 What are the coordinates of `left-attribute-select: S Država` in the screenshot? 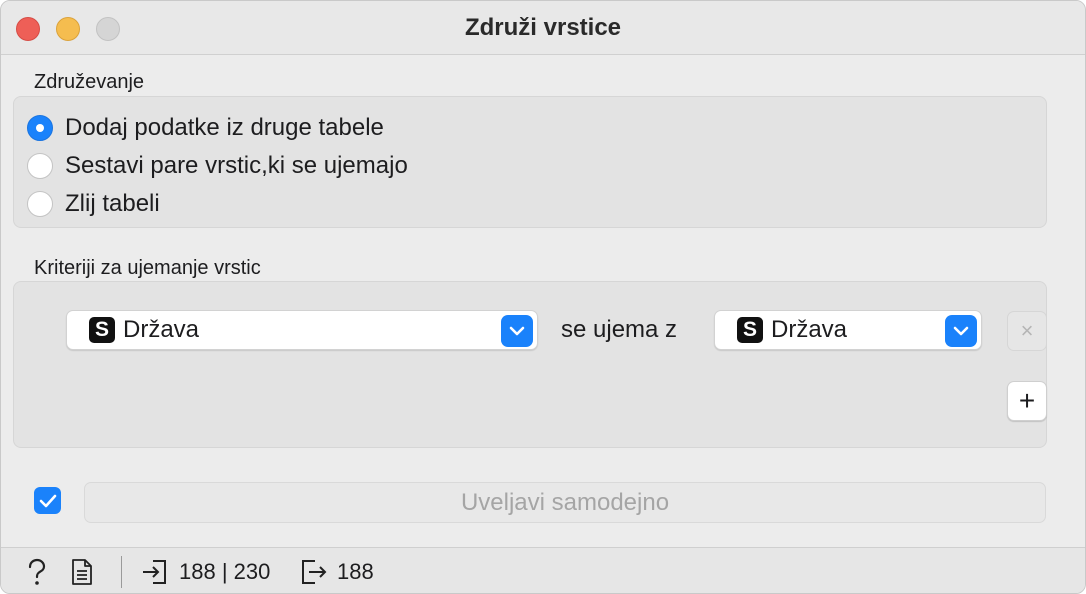 It's located at (302, 330).